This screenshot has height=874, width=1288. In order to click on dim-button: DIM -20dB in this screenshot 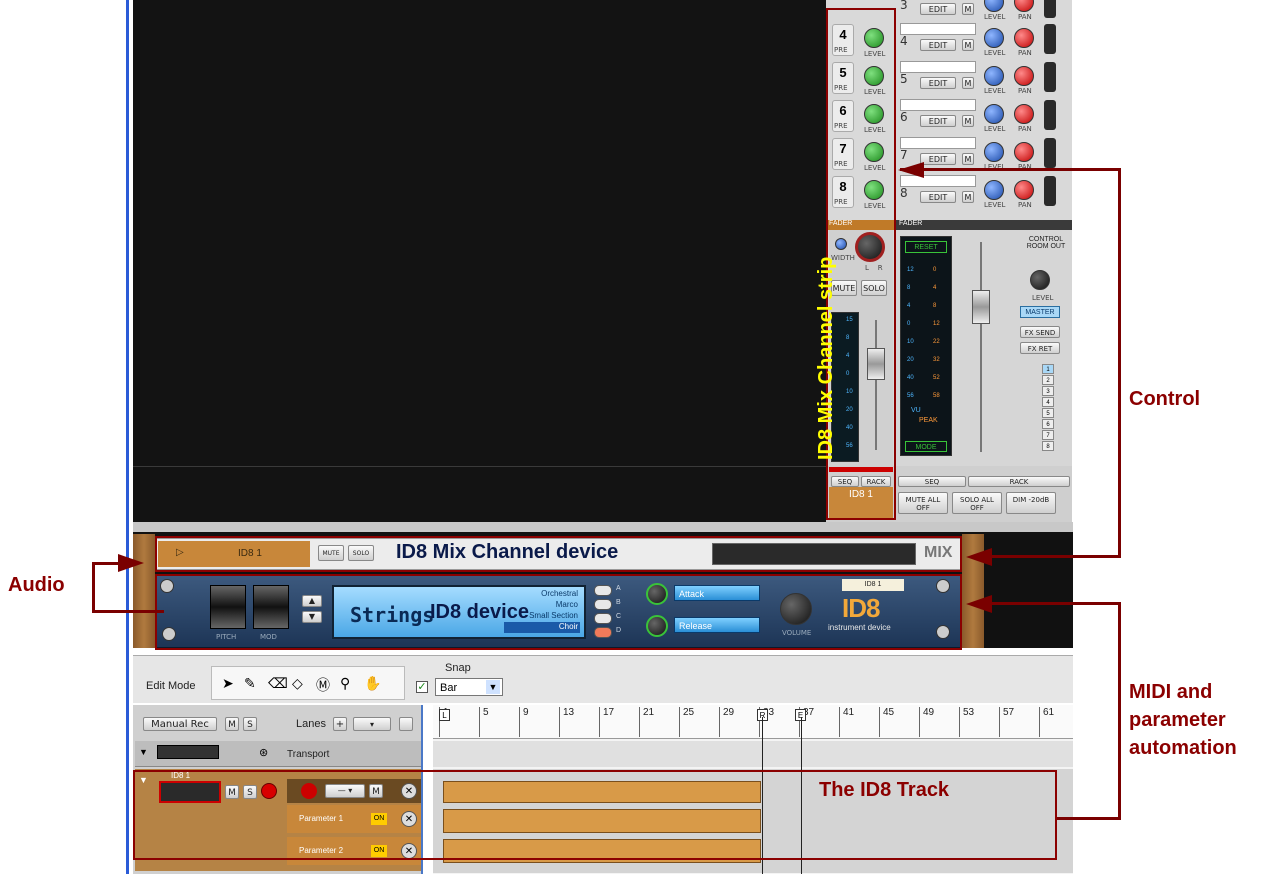, I will do `click(1031, 503)`.